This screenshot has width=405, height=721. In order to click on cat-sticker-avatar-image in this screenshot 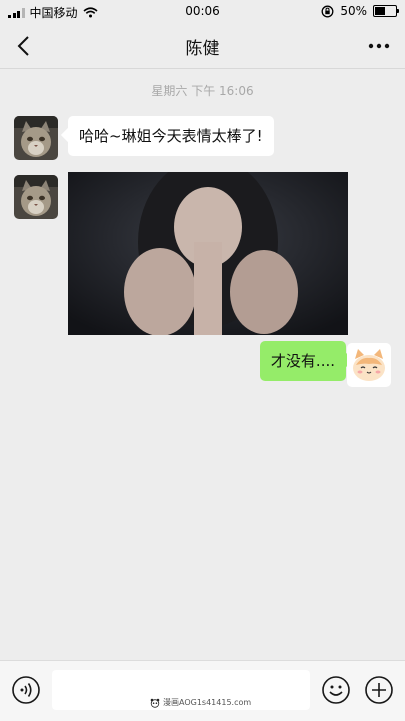, I will do `click(369, 365)`.